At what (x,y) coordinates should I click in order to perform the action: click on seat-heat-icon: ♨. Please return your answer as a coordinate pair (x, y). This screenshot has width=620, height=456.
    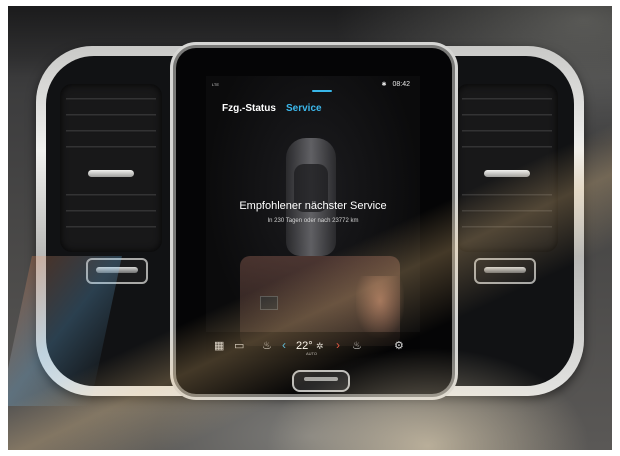
    Looking at the image, I should click on (267, 345).